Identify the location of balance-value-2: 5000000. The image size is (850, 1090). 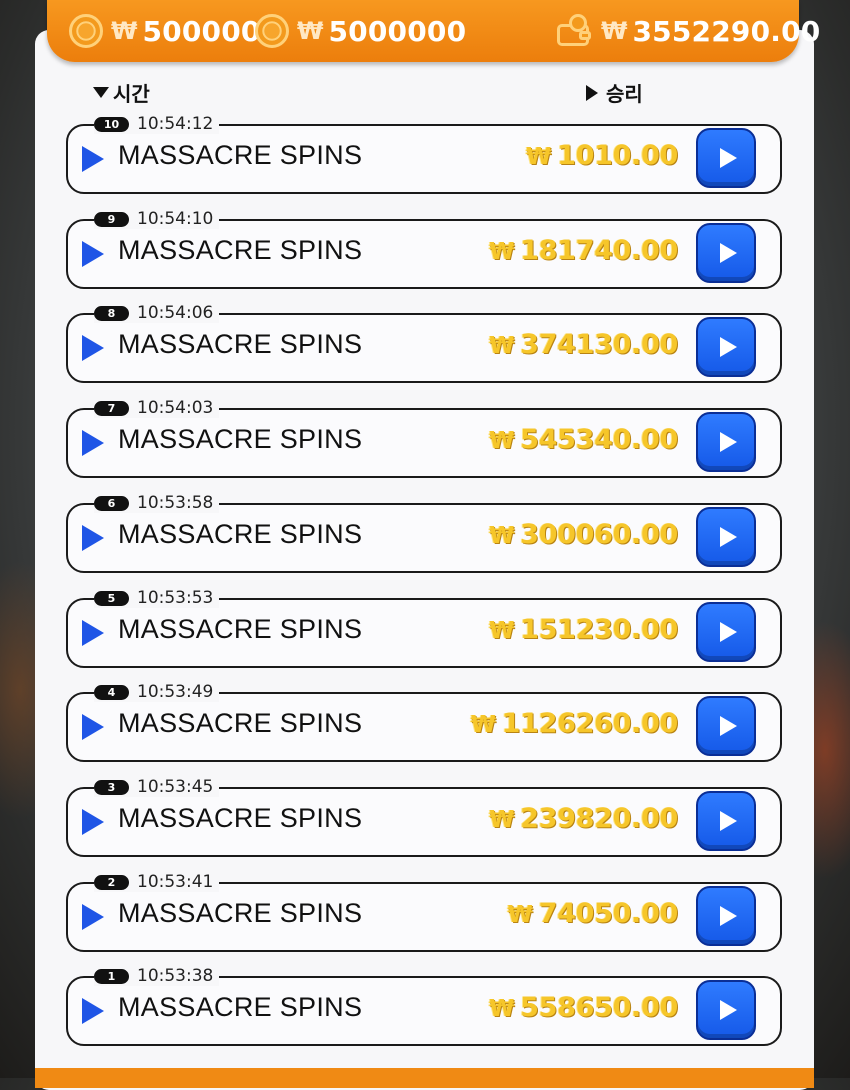
(397, 31).